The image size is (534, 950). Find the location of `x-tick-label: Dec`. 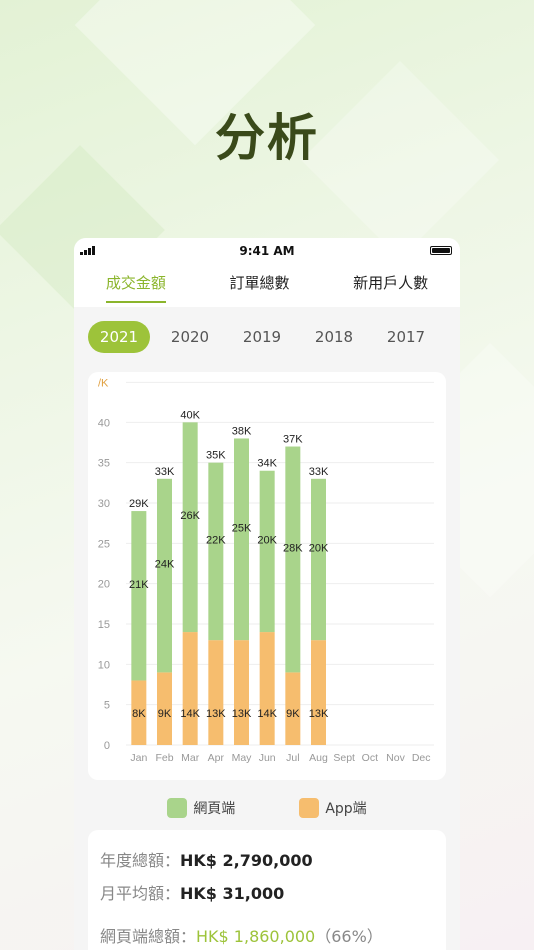

x-tick-label: Dec is located at coordinates (421, 758).